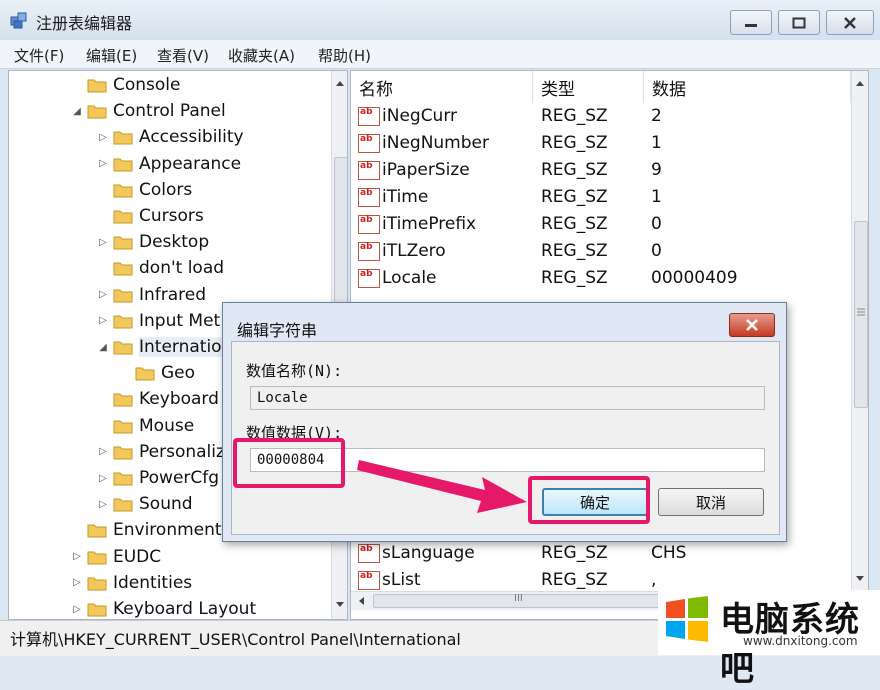  Describe the element at coordinates (518, 598) in the screenshot. I see `hscroll-grip: III` at that location.